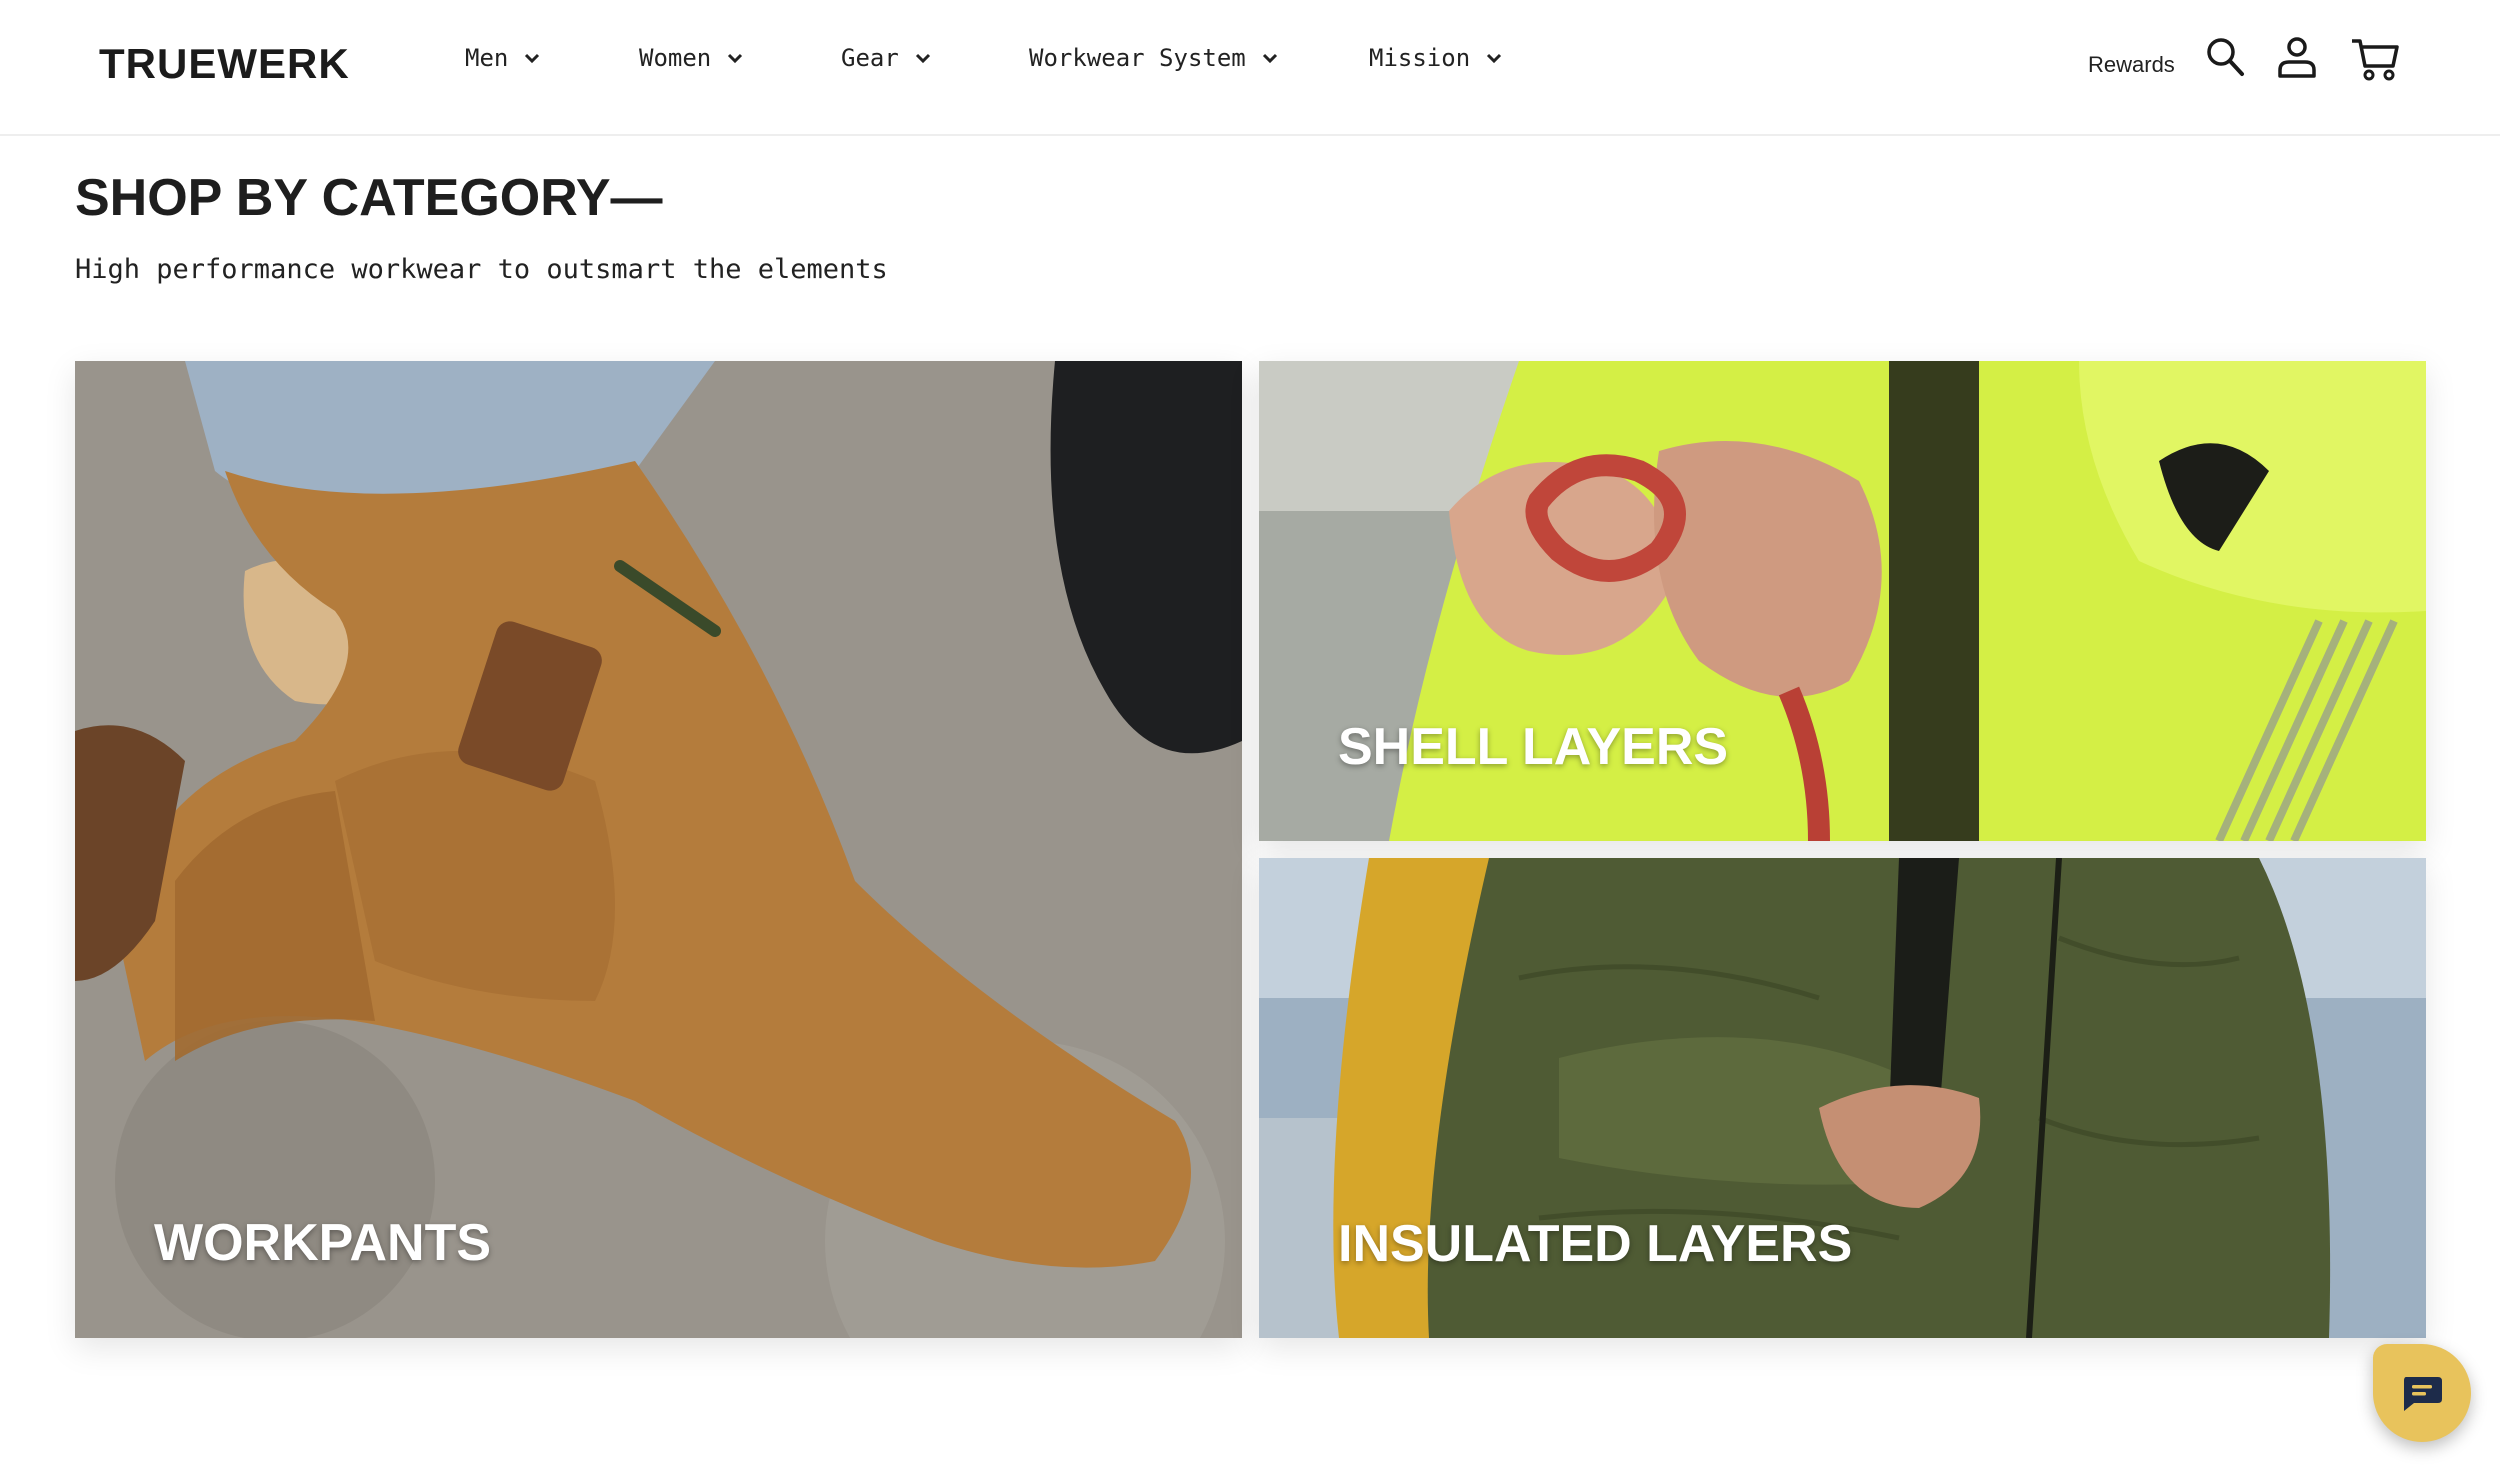  I want to click on chat-icon, so click(2423, 1394).